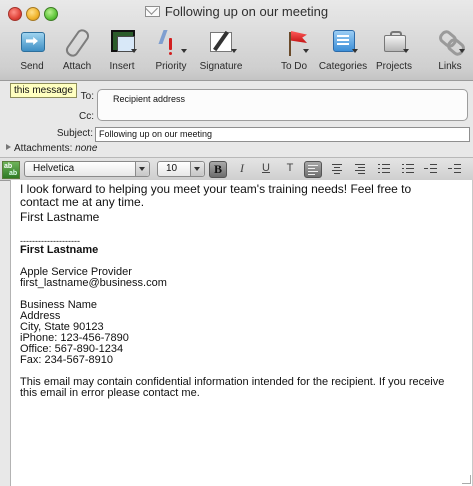 This screenshot has width=473, height=486. Describe the element at coordinates (122, 43) in the screenshot. I see `insert-media-icon` at that location.